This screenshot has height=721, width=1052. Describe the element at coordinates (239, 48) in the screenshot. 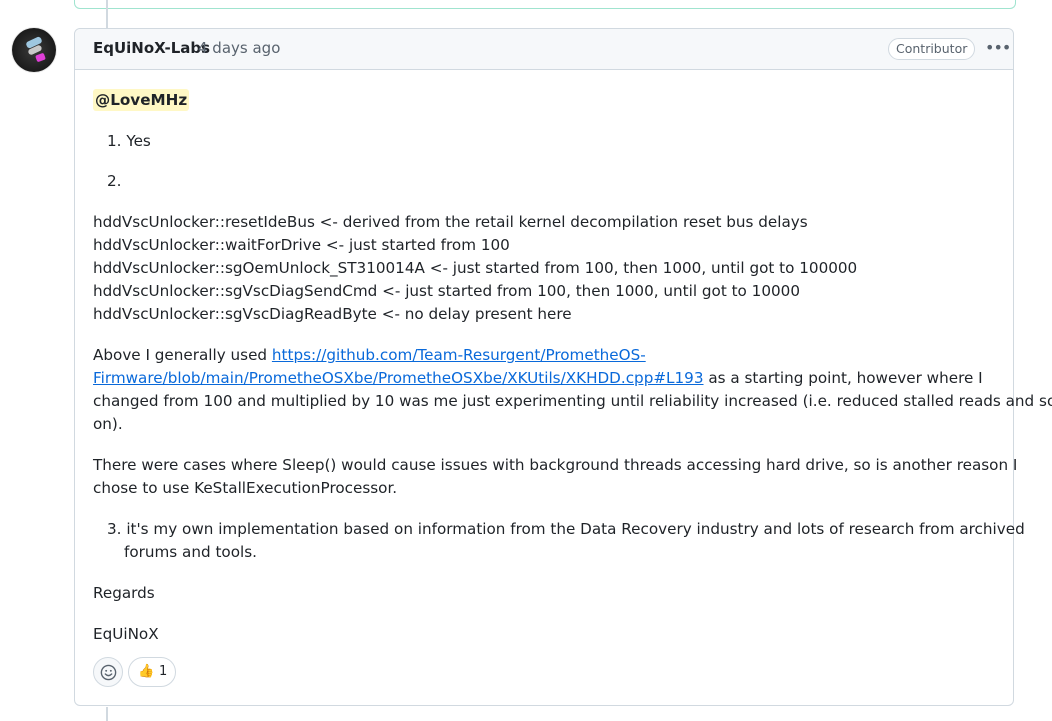

I see `comment-timestamp-link: 4 days ago` at that location.